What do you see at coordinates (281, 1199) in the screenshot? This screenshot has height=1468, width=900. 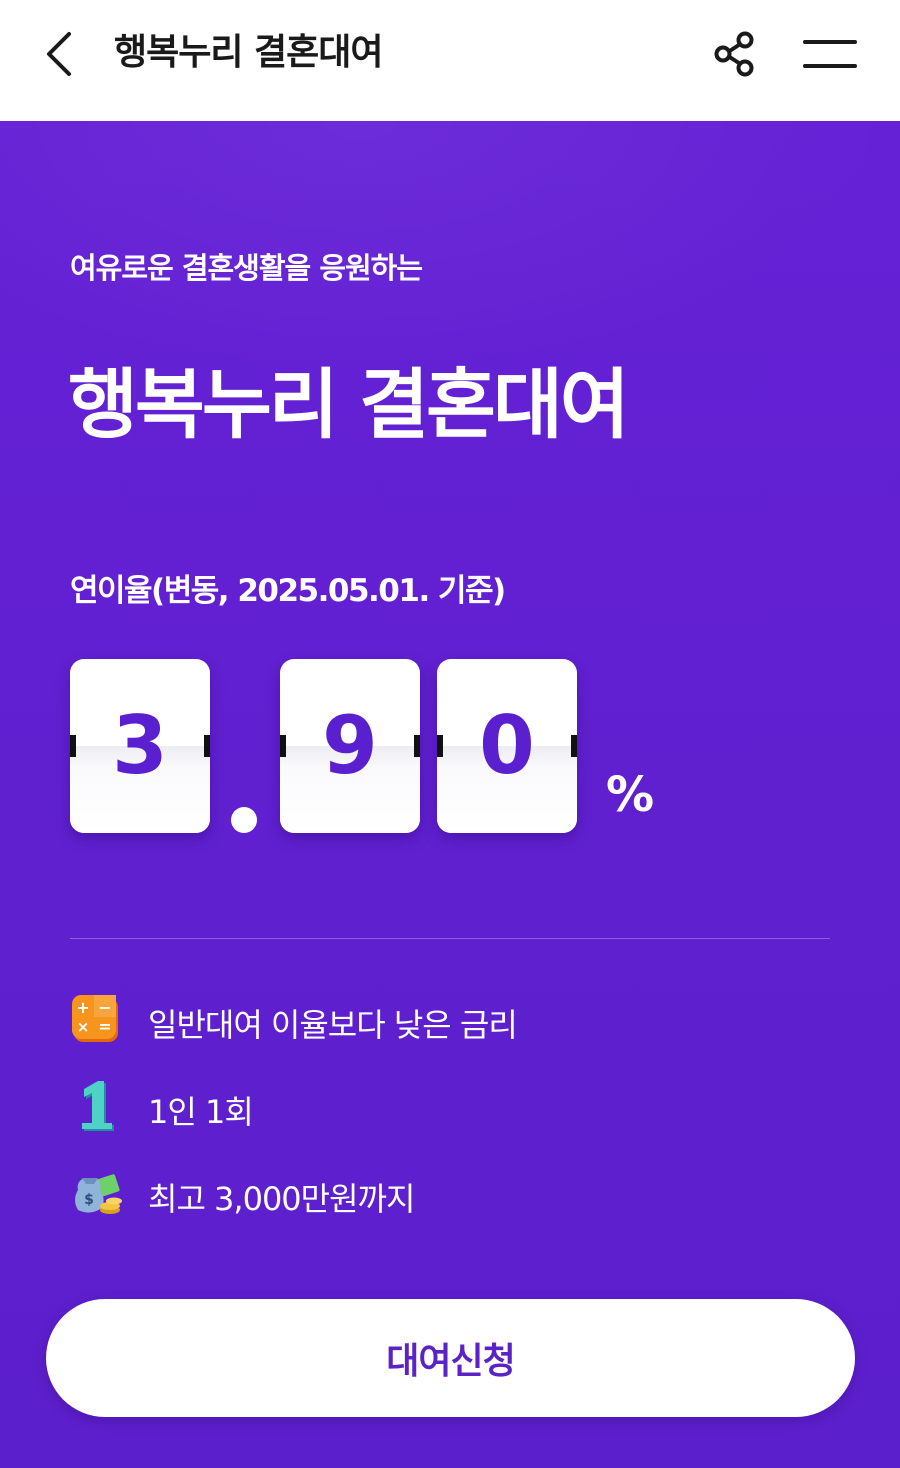 I see `feature-text: 최고 3,000만원까지` at bounding box center [281, 1199].